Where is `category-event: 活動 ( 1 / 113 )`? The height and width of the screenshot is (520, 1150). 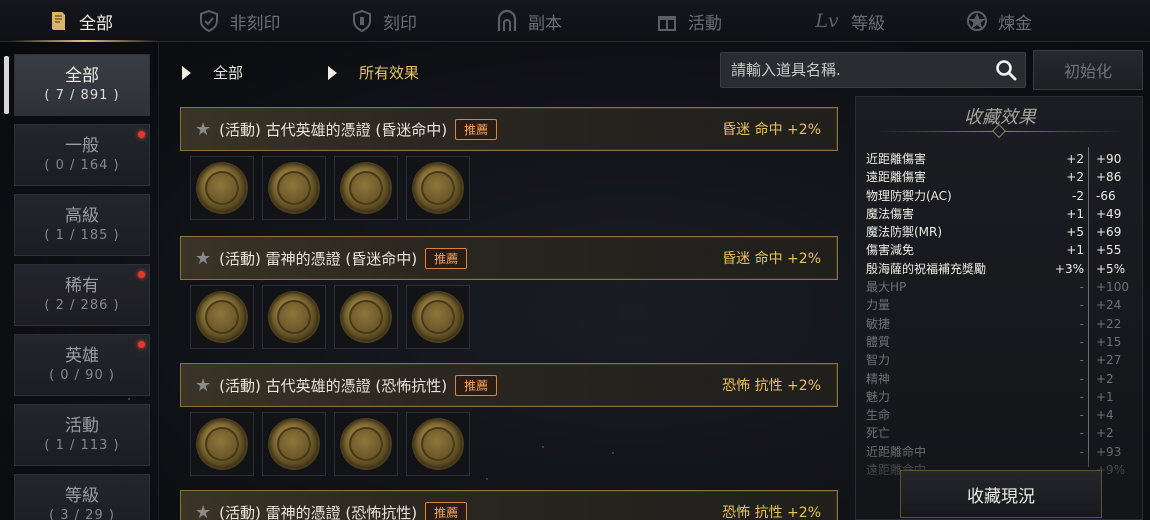 category-event: 活動 ( 1 / 113 ) is located at coordinates (82, 435).